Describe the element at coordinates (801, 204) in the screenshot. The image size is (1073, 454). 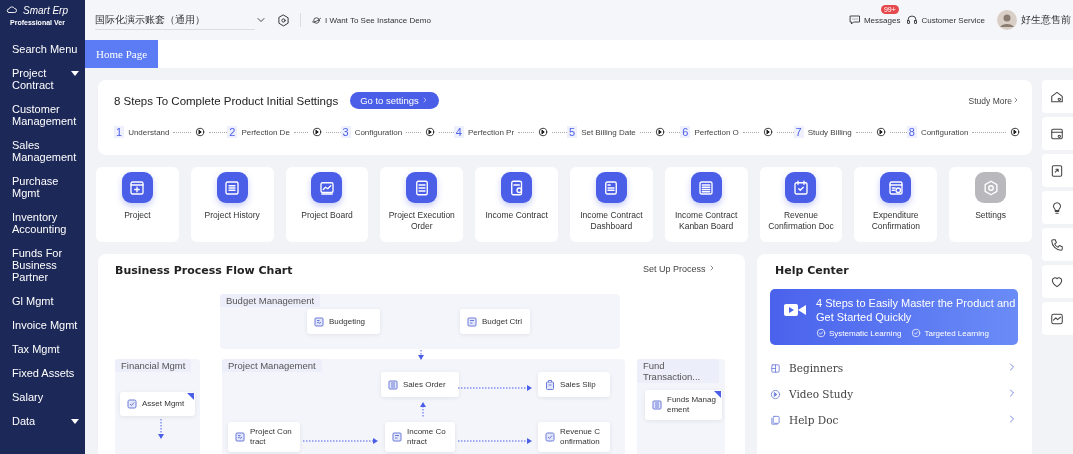
I see `shortcut-tile: Revenue Confirmation Doc` at that location.